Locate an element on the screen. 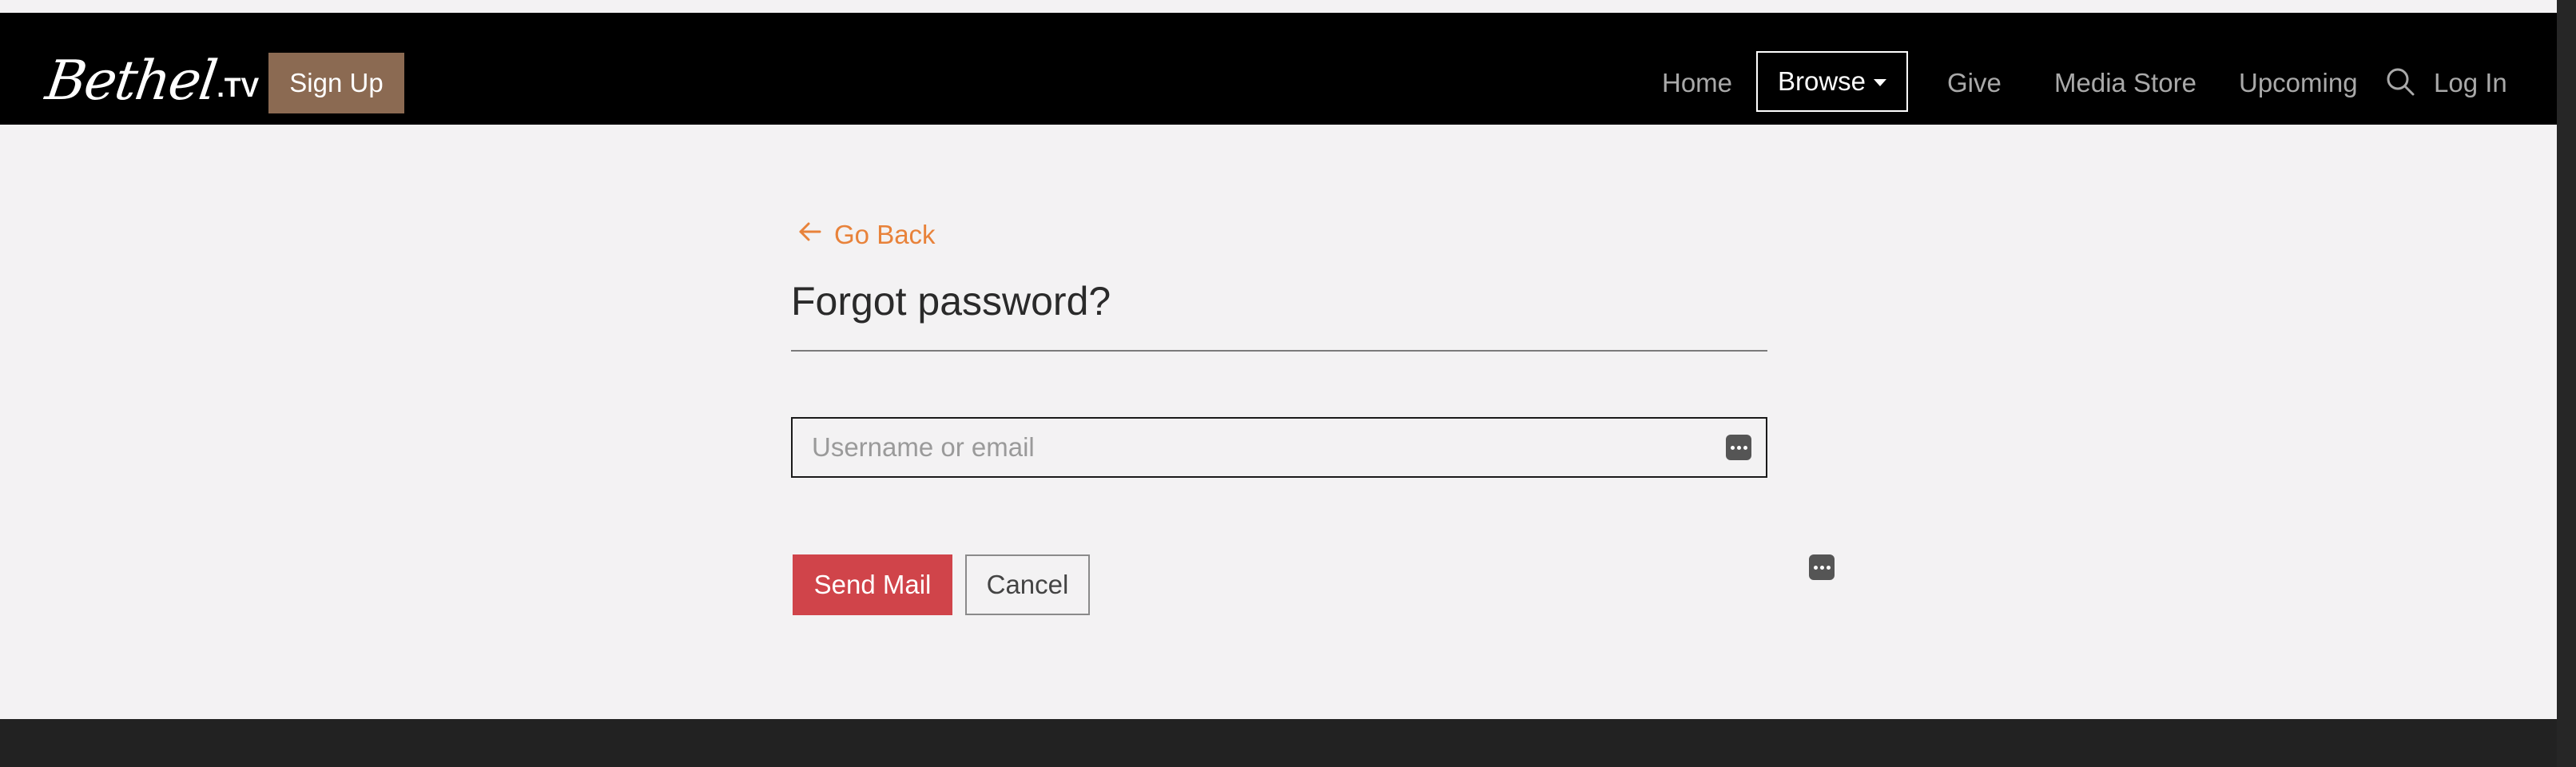  page-title: Forgot password? is located at coordinates (951, 301).